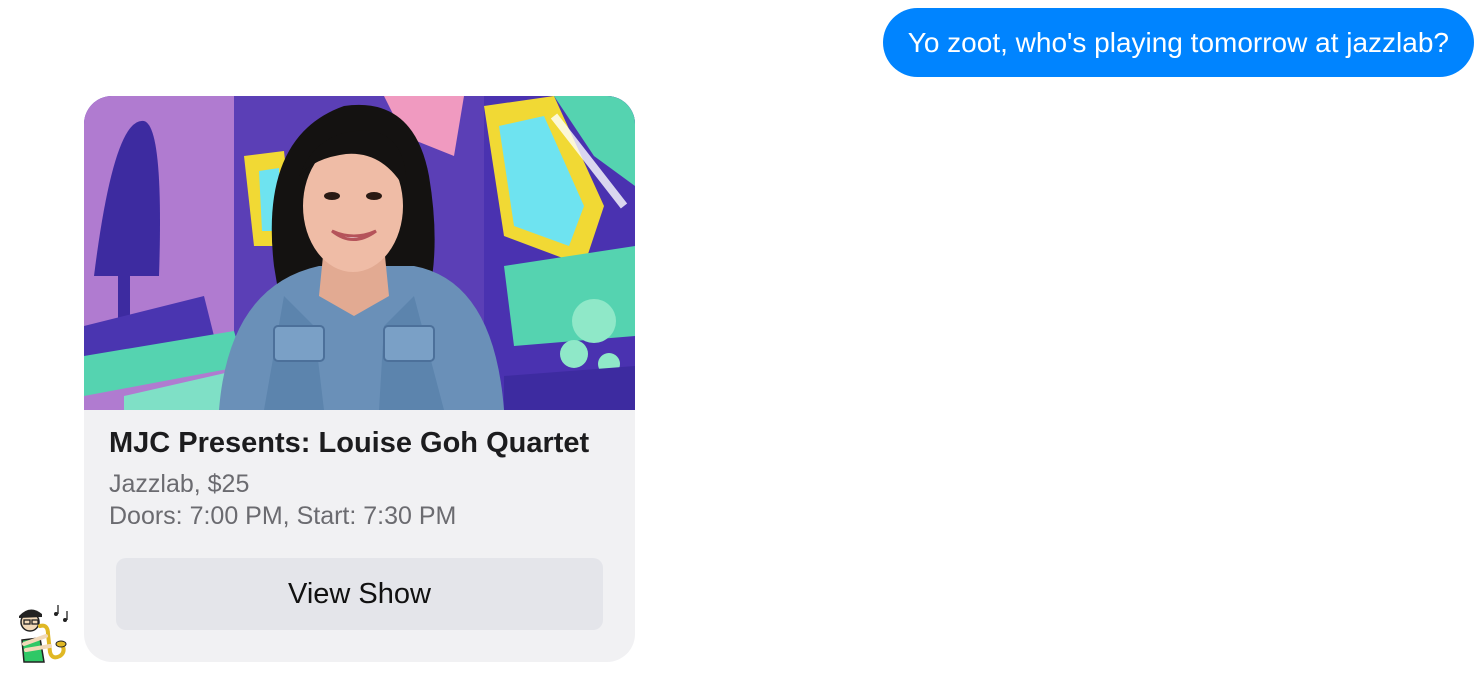  What do you see at coordinates (179, 484) in the screenshot?
I see `event-venue-price: Jazzlab, $25` at bounding box center [179, 484].